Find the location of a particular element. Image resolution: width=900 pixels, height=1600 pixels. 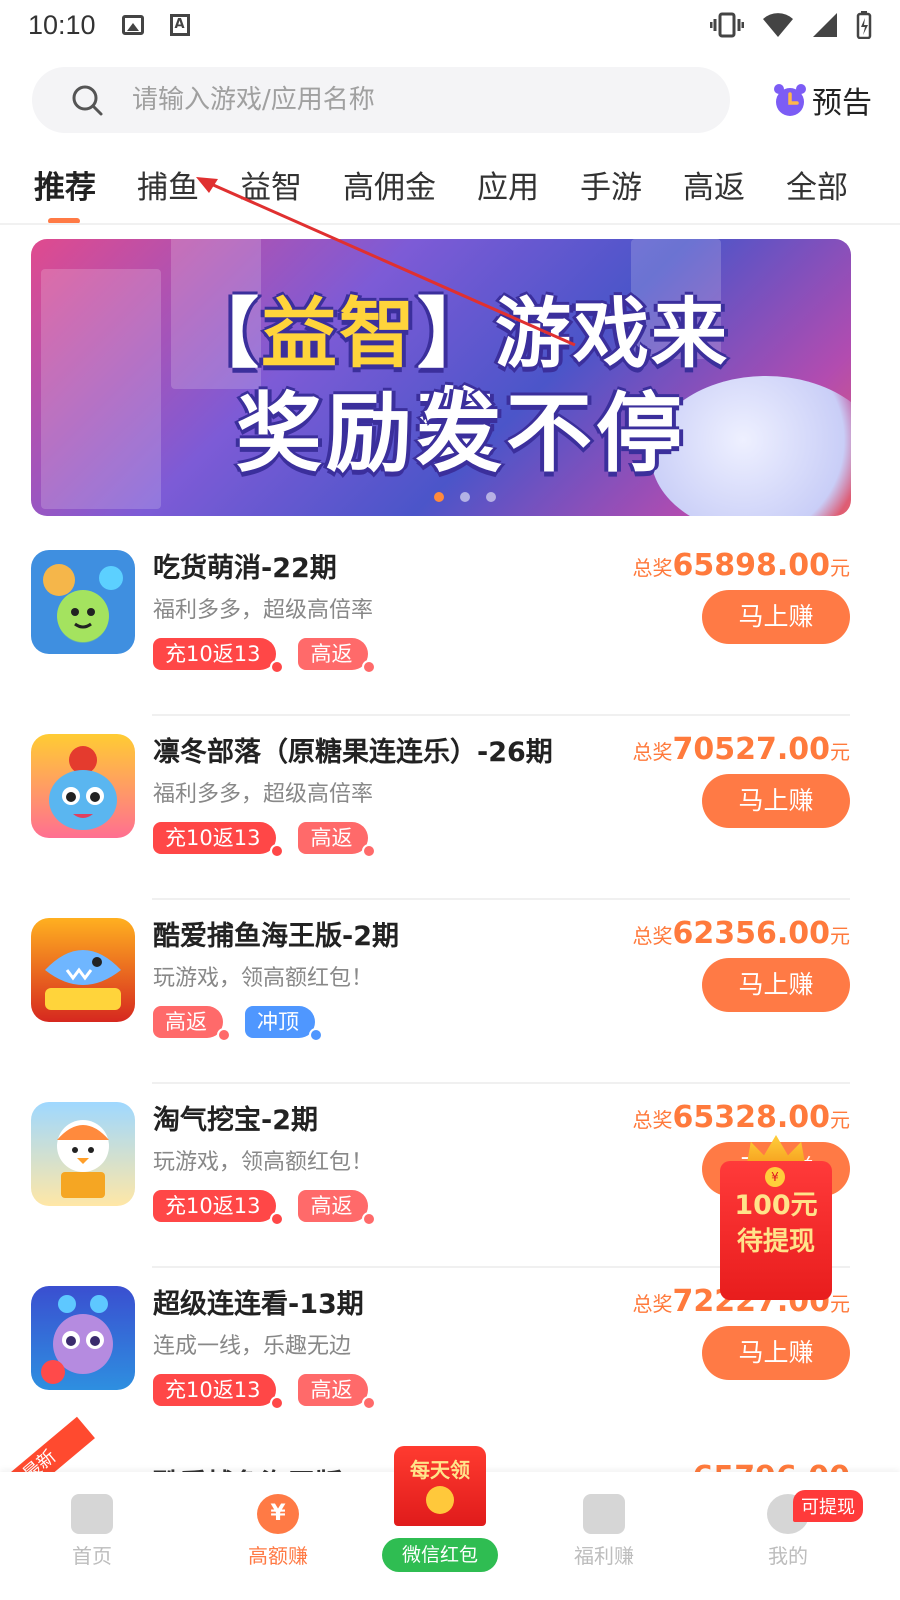

game-title: 凛冬部落（原糖果连连乐）-26期 is located at coordinates (353, 752).